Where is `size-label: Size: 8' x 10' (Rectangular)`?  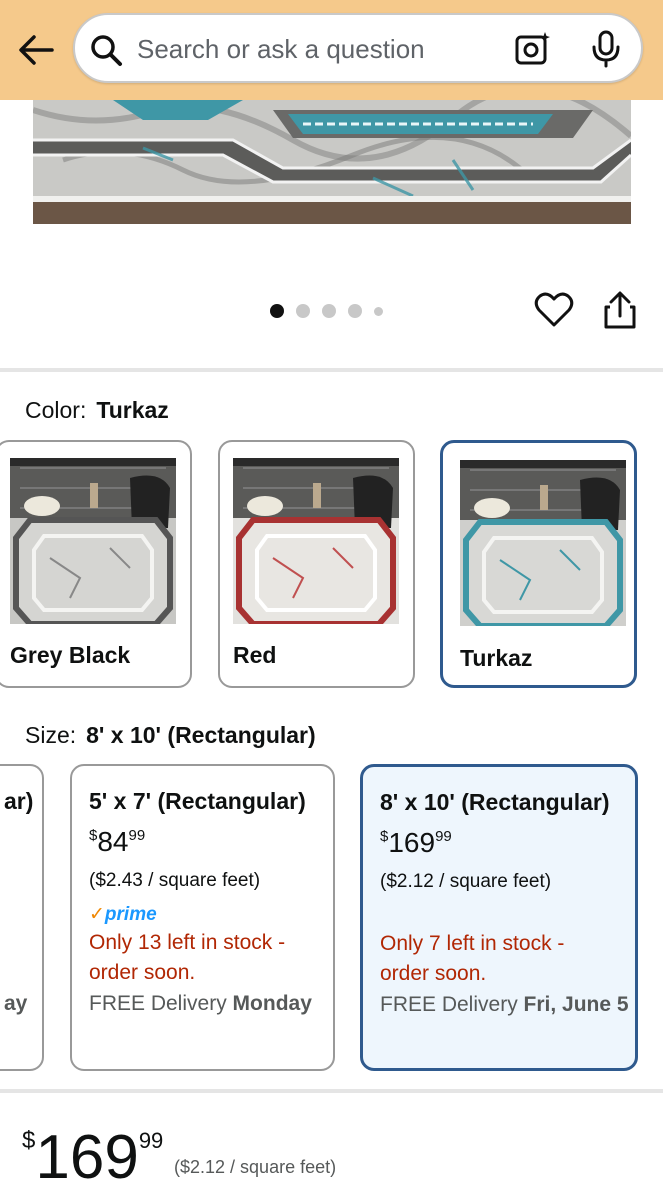 size-label: Size: 8' x 10' (Rectangular) is located at coordinates (170, 735).